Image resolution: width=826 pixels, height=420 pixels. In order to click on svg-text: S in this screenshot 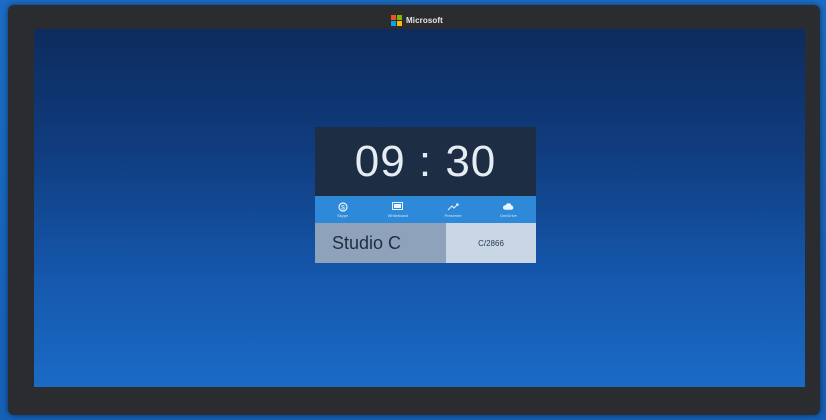, I will do `click(343, 208)`.